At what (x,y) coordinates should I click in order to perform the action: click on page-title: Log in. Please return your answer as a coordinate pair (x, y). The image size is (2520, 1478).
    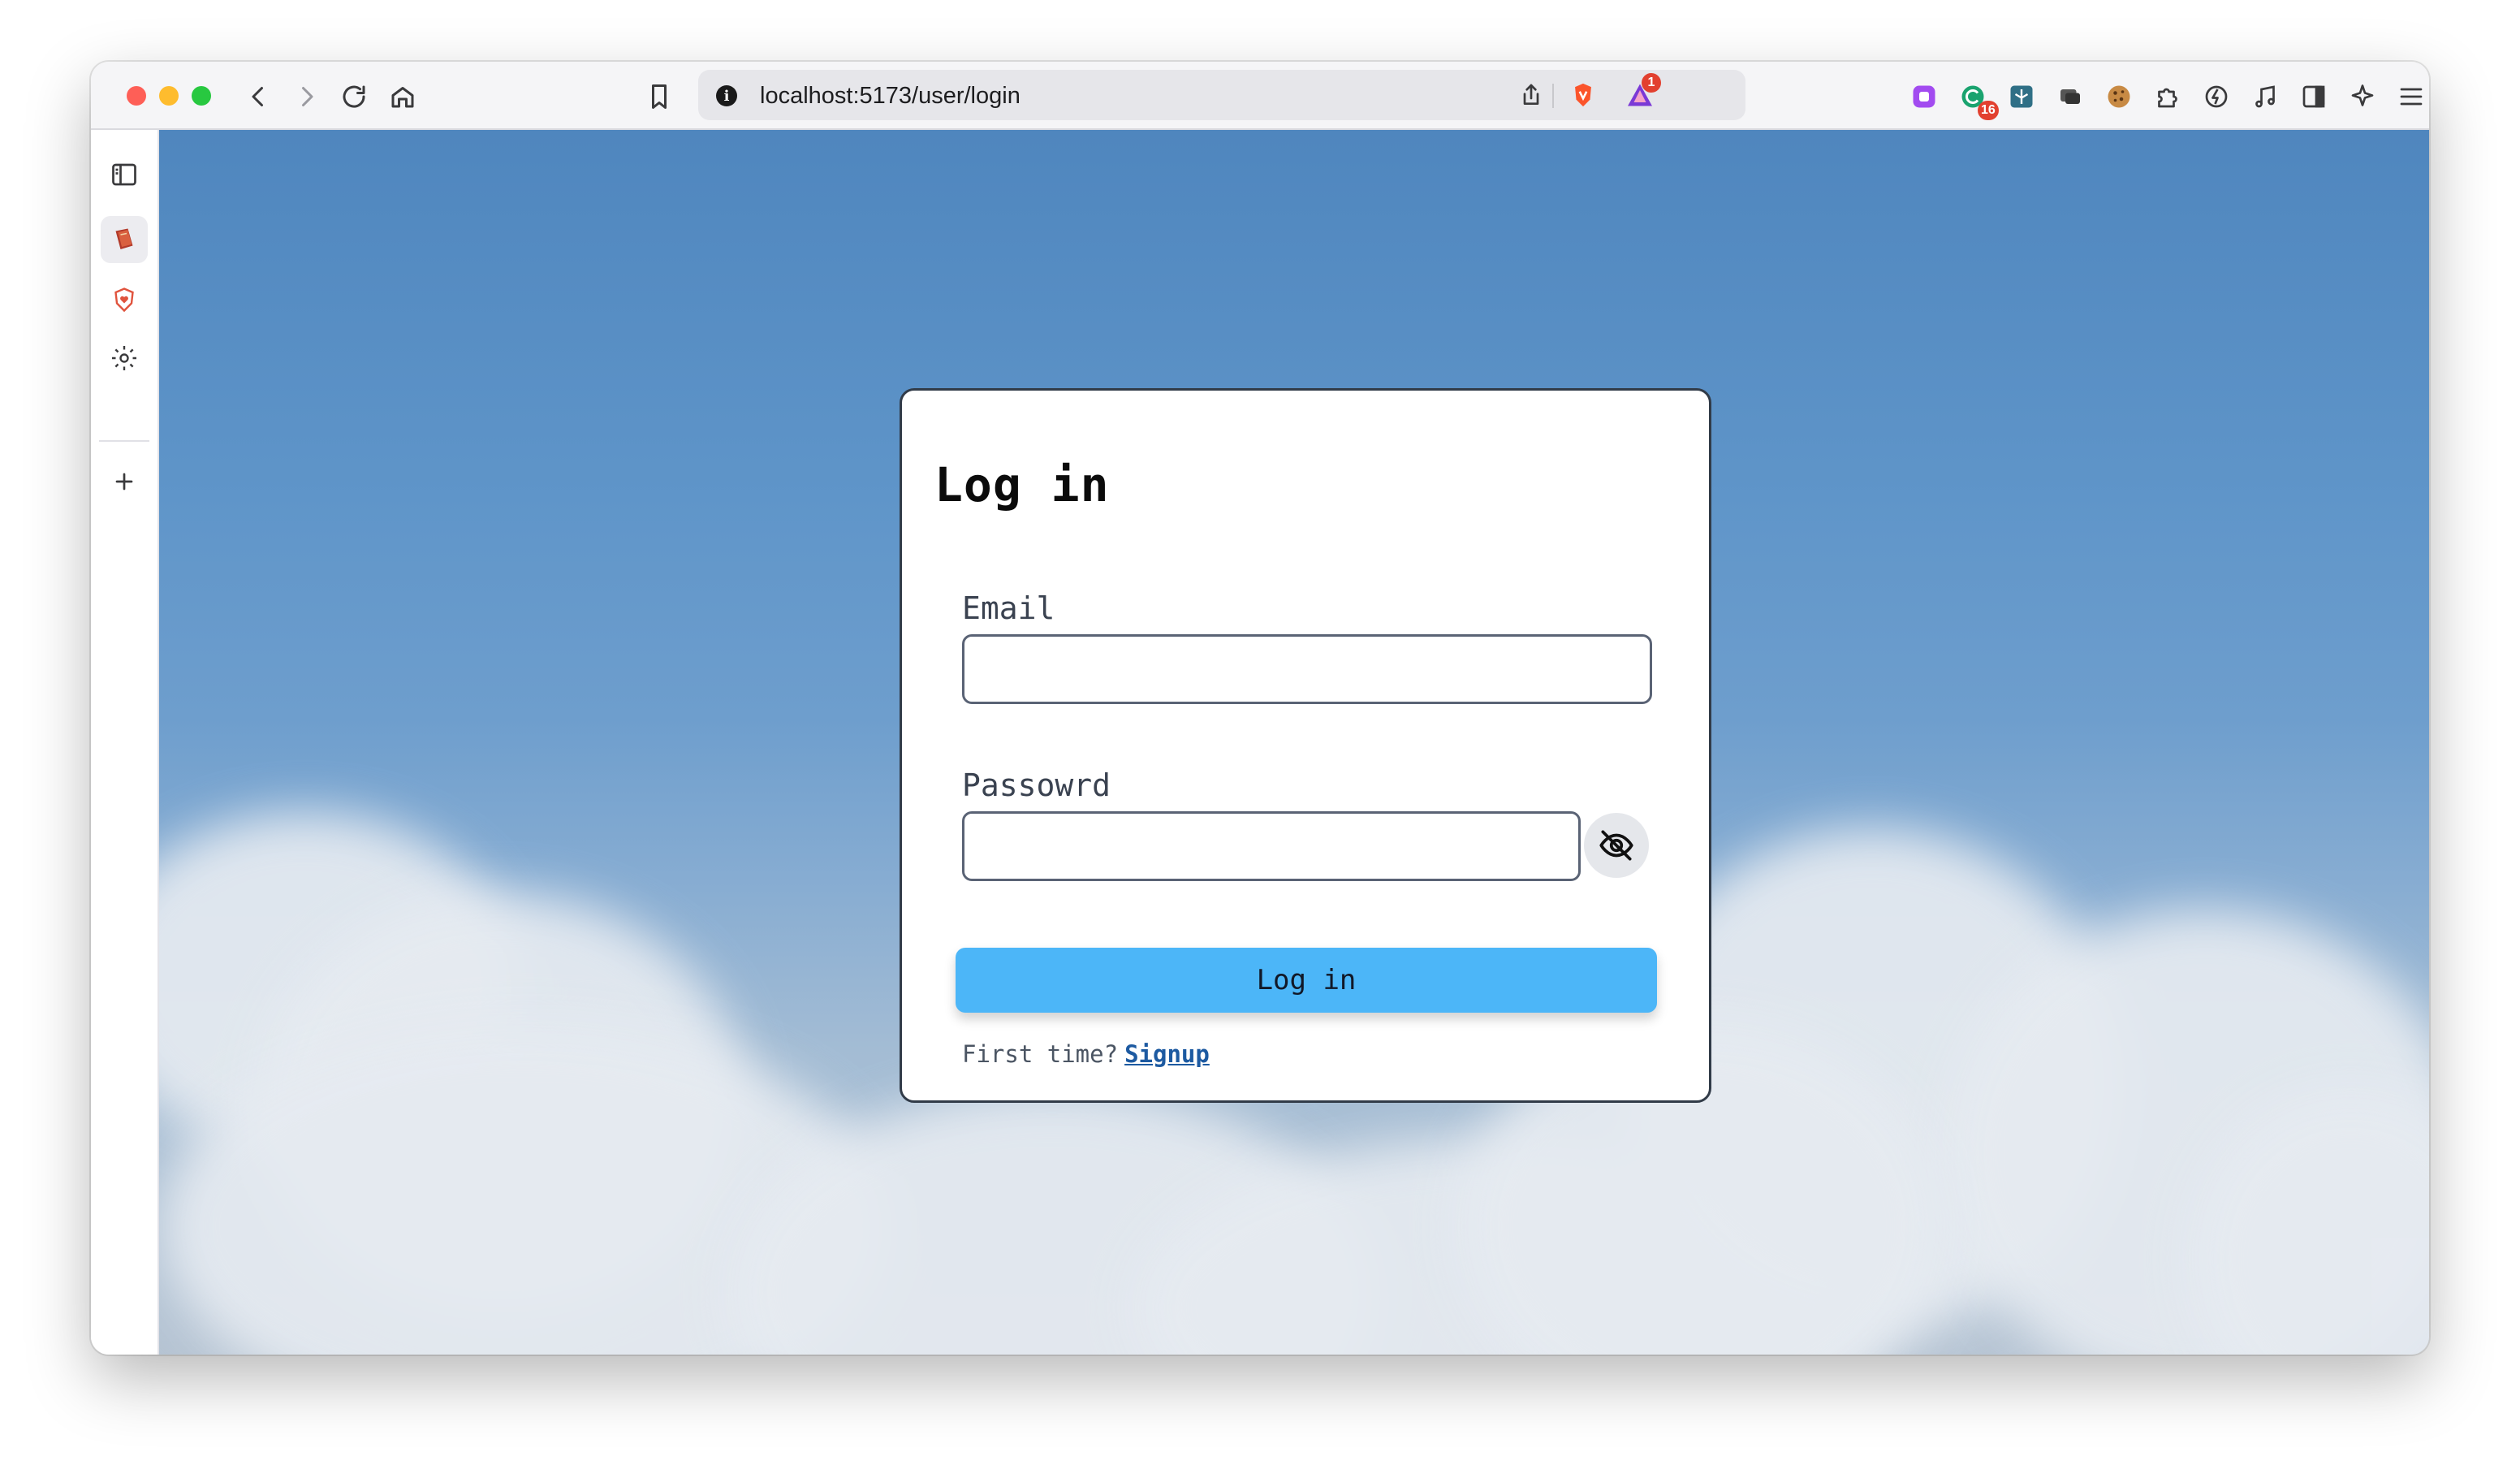
    Looking at the image, I should click on (1022, 484).